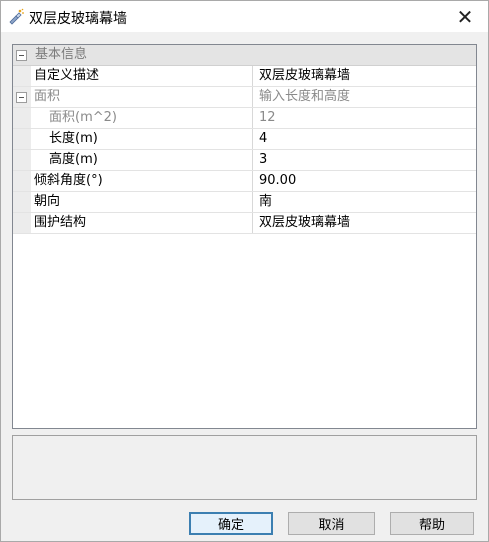 The width and height of the screenshot is (489, 542). I want to click on cancel-button: 取消, so click(331, 523).